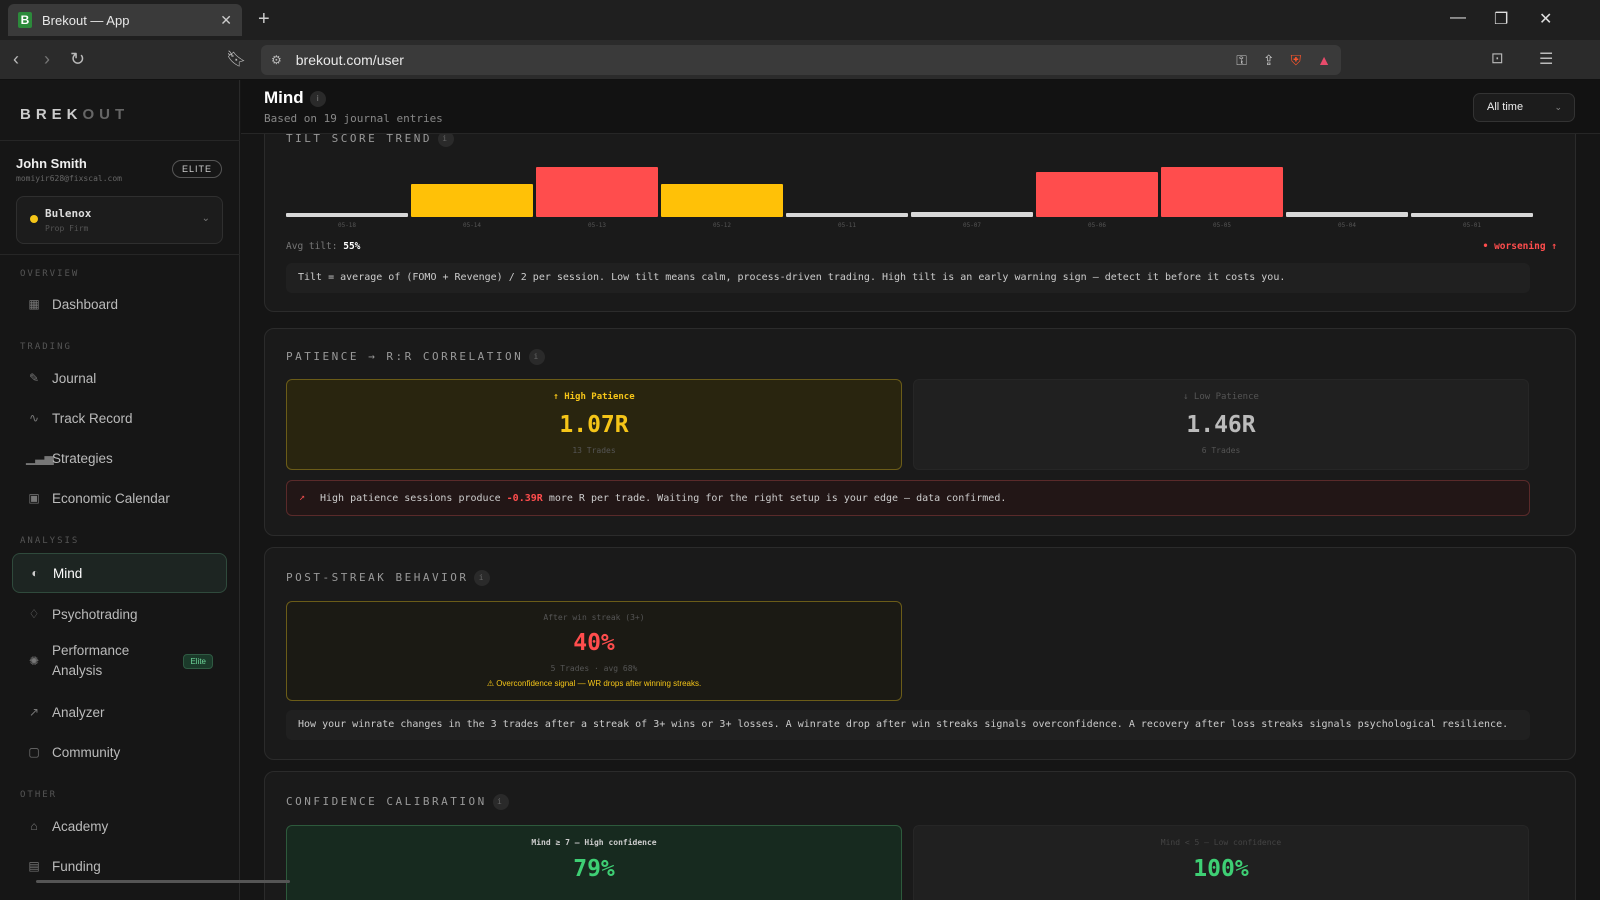  I want to click on plan-badge: ELITE, so click(197, 169).